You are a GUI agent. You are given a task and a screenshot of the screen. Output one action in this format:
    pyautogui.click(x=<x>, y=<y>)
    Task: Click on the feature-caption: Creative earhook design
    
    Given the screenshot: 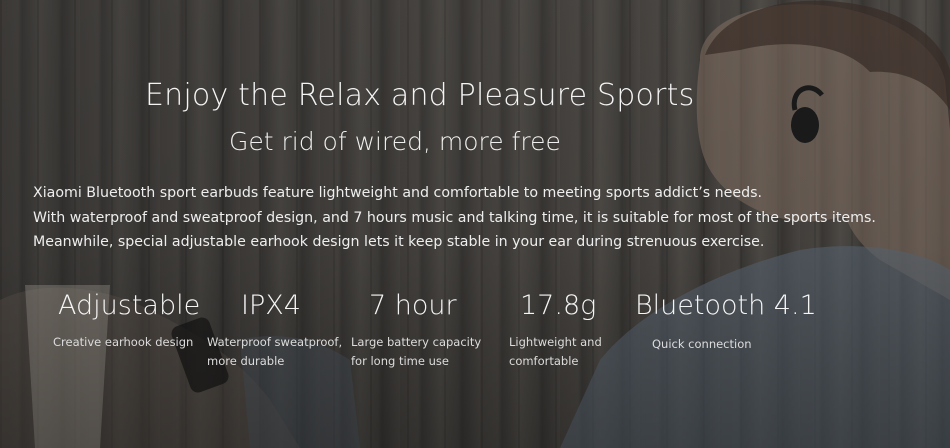 What is the action you would take?
    pyautogui.click(x=123, y=342)
    